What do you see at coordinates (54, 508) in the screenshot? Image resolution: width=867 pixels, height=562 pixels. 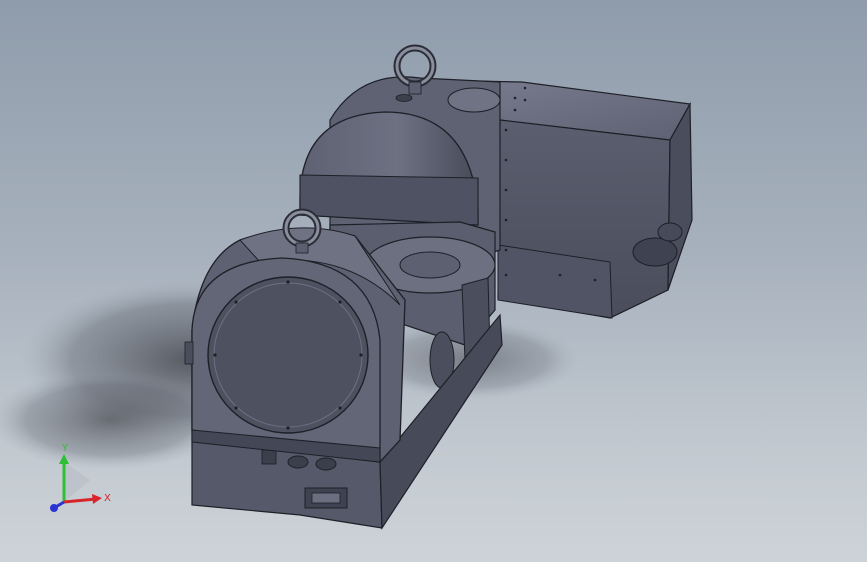 I see `z-axis-arrow-icon` at bounding box center [54, 508].